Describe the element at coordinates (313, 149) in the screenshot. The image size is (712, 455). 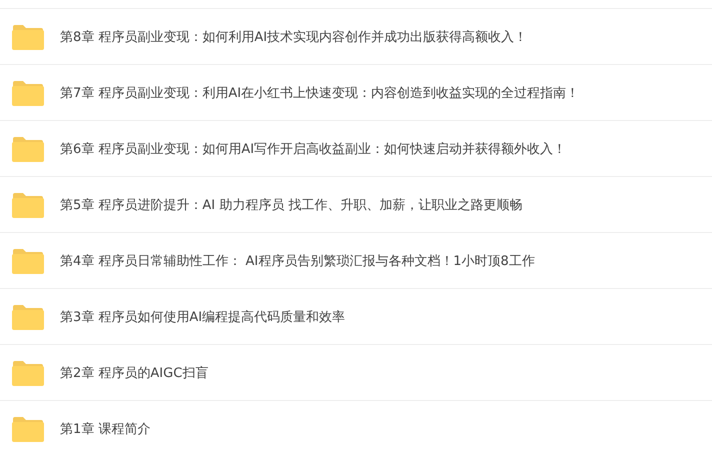
I see `folder-name: 第6章 程序员副业变现：如何用AI写作开启高收益副业：如何快速启动并获得额外收入！` at that location.